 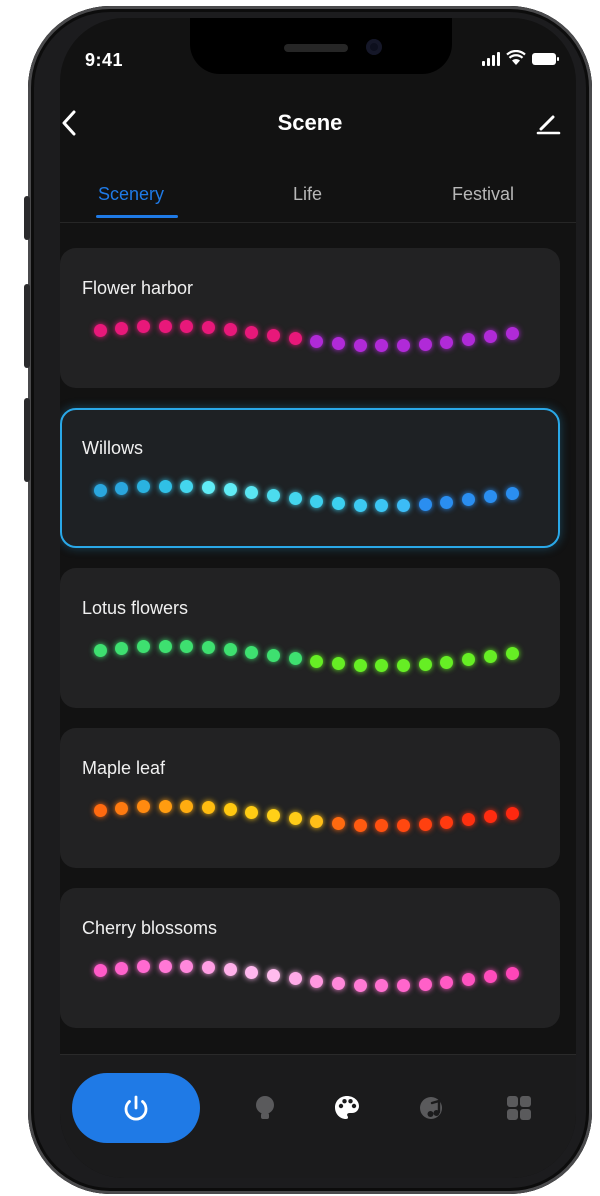 What do you see at coordinates (112, 448) in the screenshot?
I see `scene-name: Willows` at bounding box center [112, 448].